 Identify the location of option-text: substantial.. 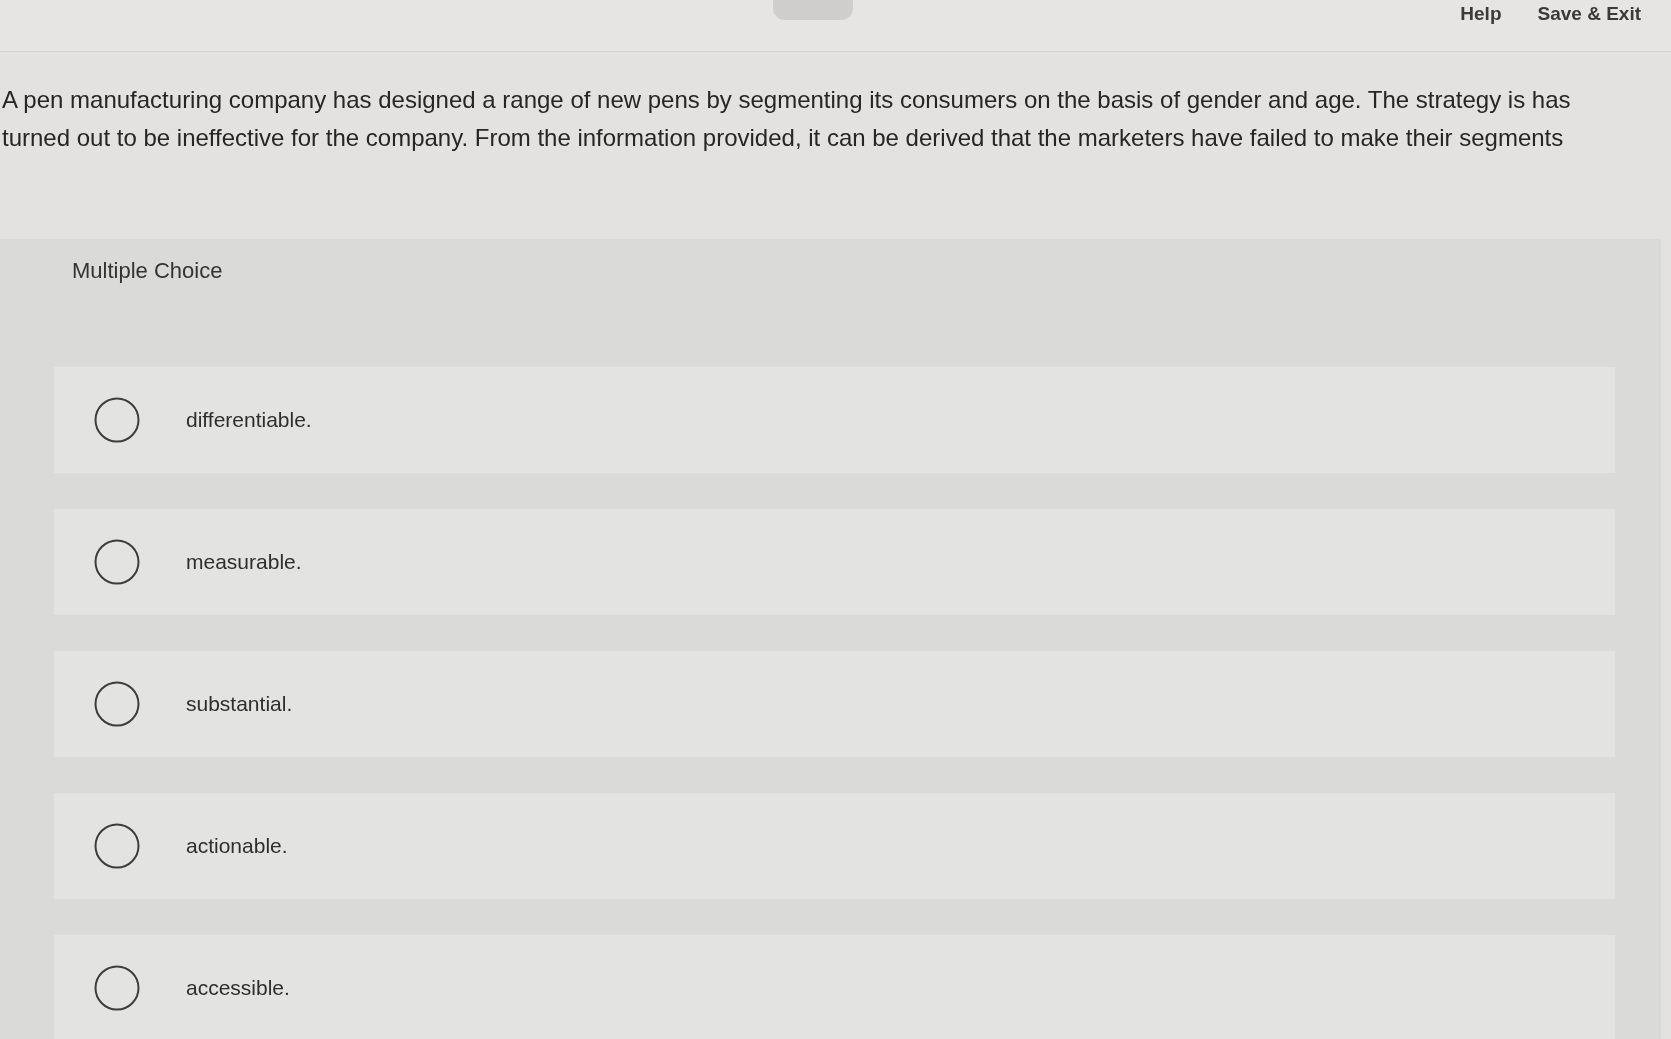
(239, 704).